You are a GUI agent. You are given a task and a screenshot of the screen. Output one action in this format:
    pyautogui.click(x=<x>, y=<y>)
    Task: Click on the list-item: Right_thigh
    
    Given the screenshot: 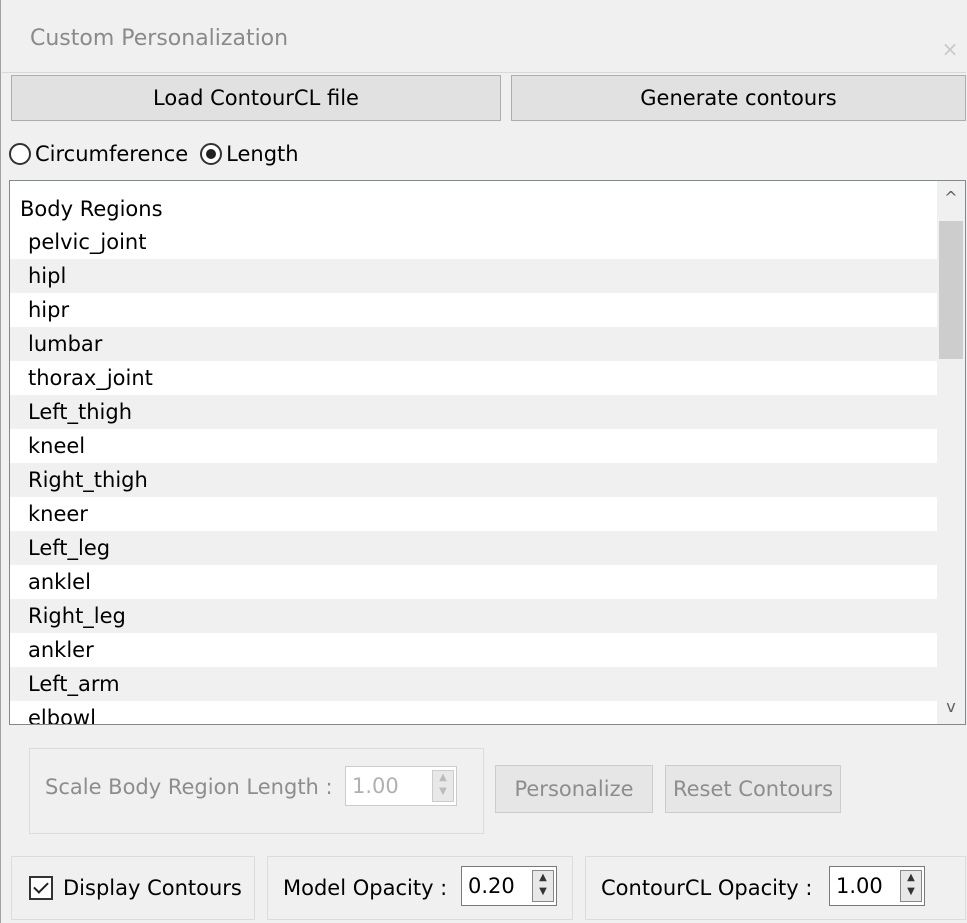 What is the action you would take?
    pyautogui.click(x=474, y=480)
    